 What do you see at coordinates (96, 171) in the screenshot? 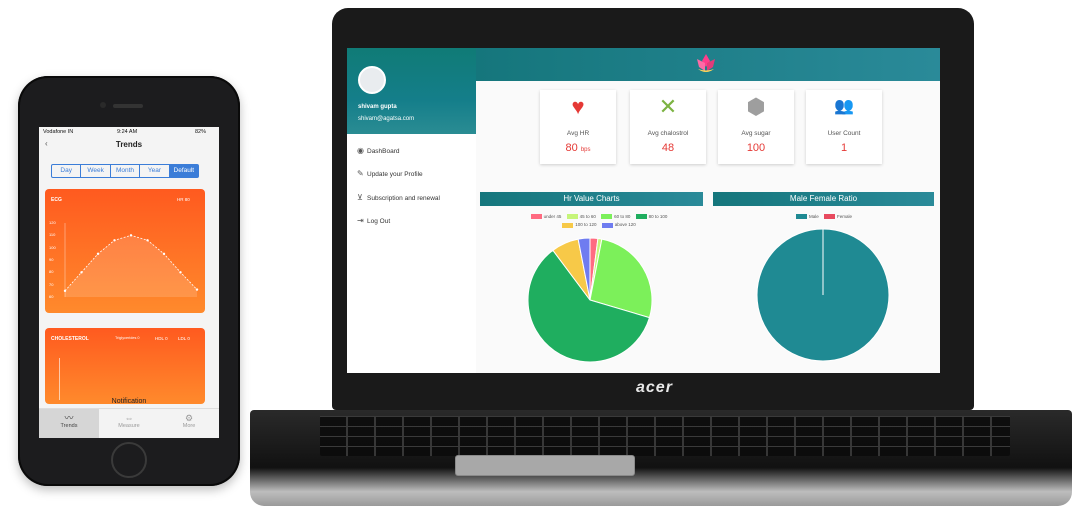
I see `segment-week: Week` at bounding box center [96, 171].